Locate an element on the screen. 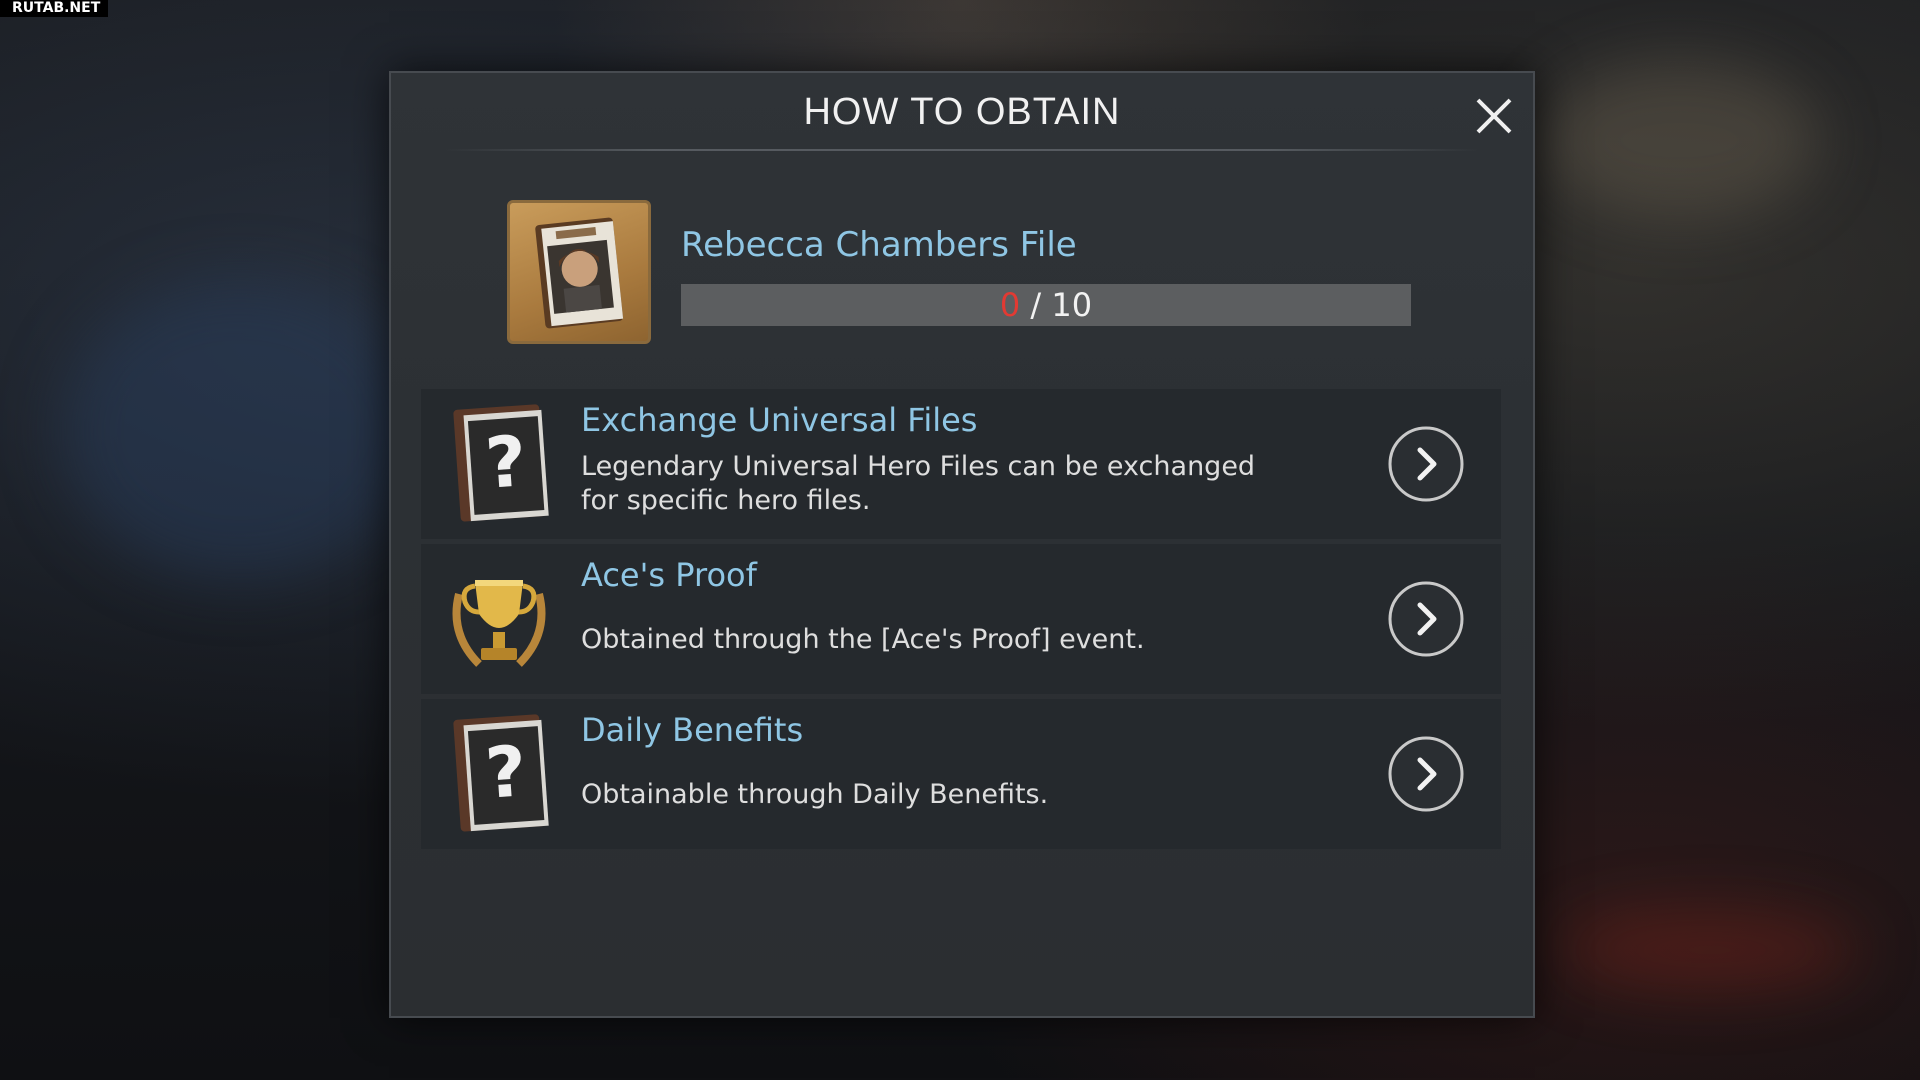 The width and height of the screenshot is (1920, 1080). trophy-icon is located at coordinates (499, 619).